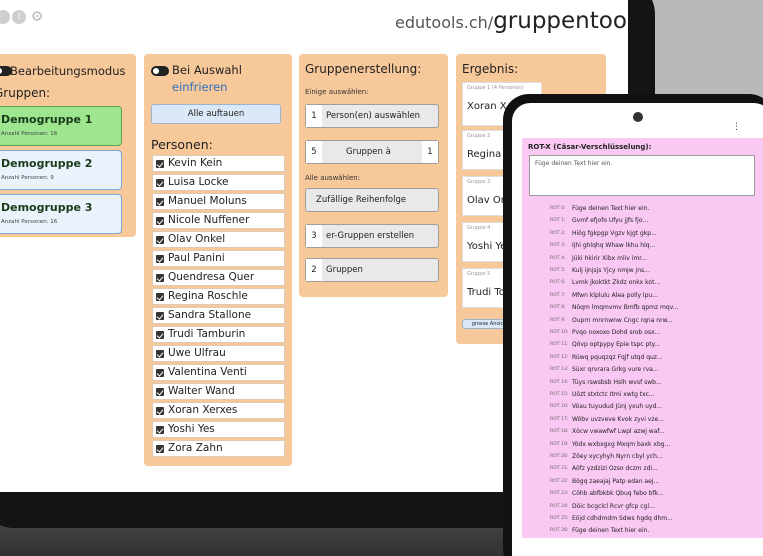  I want to click on group-size: 1, so click(430, 152).